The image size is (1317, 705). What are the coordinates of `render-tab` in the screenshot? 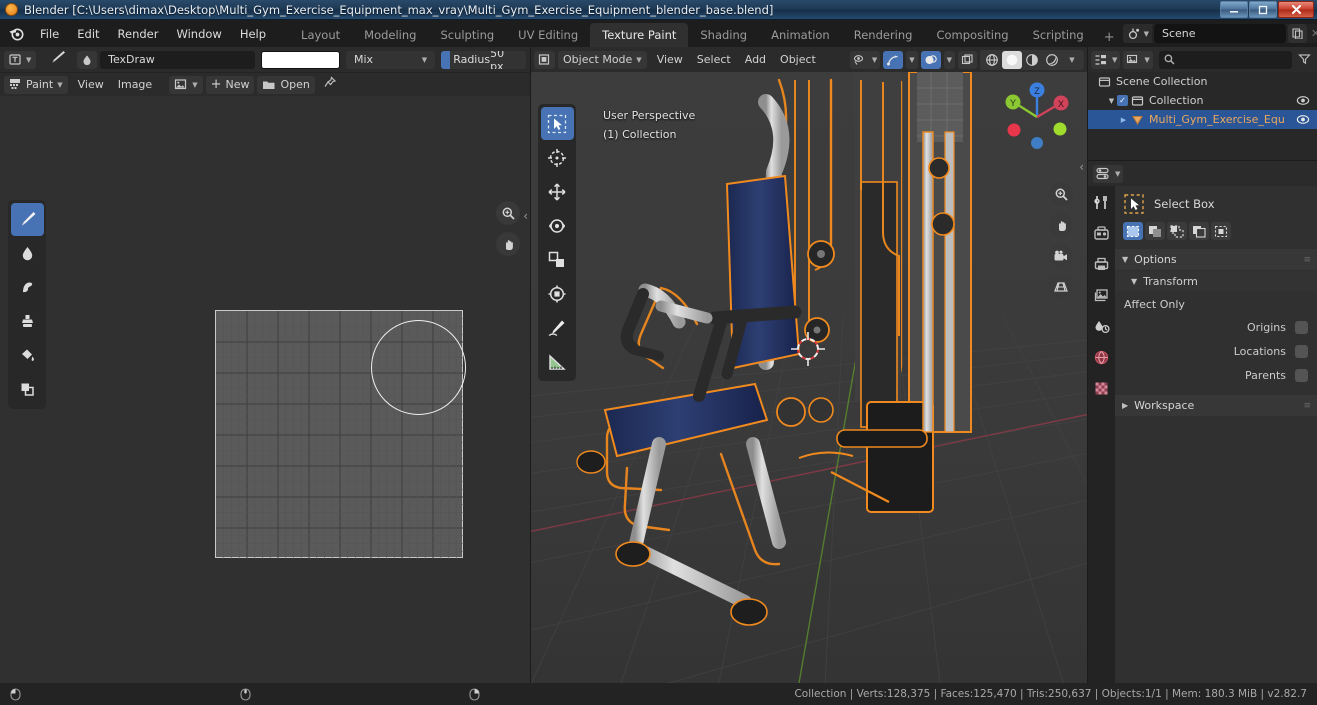 It's located at (1102, 233).